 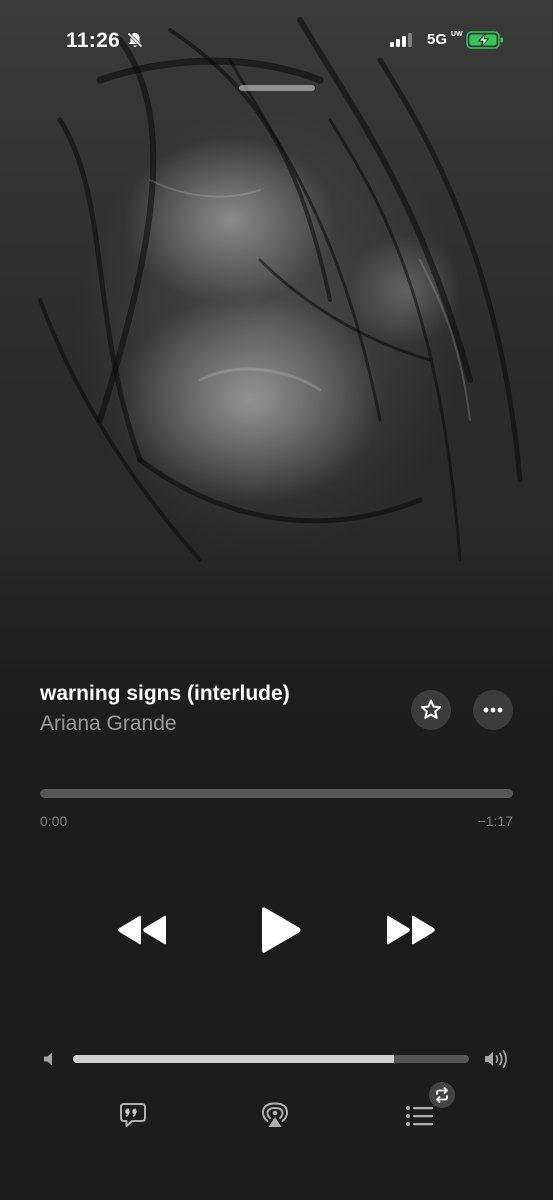 I want to click on star-icon, so click(x=431, y=709).